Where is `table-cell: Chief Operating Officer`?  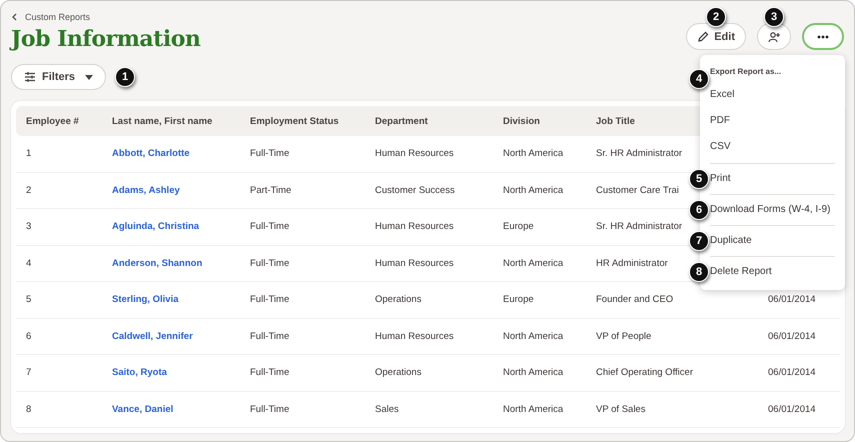 table-cell: Chief Operating Officer is located at coordinates (644, 372).